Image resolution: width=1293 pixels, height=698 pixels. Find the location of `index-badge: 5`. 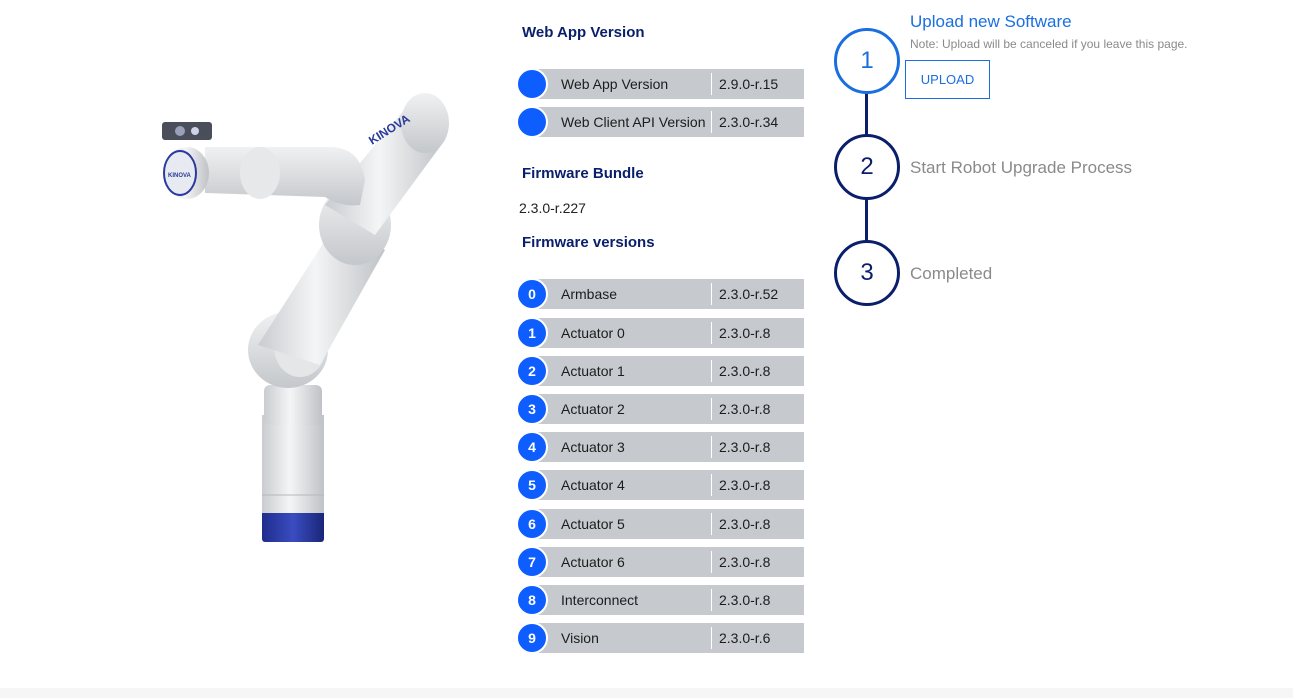

index-badge: 5 is located at coordinates (532, 485).